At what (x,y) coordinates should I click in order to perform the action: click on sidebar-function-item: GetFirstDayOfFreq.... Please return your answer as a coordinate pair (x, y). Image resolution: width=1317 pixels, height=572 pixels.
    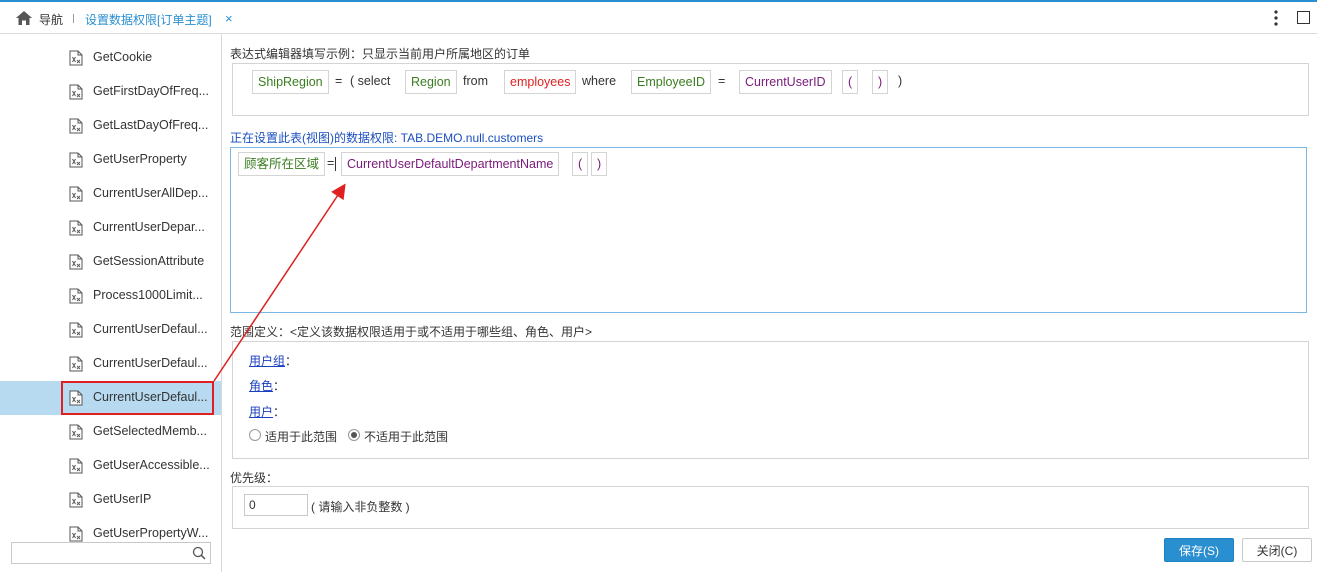
    Looking at the image, I should click on (110, 92).